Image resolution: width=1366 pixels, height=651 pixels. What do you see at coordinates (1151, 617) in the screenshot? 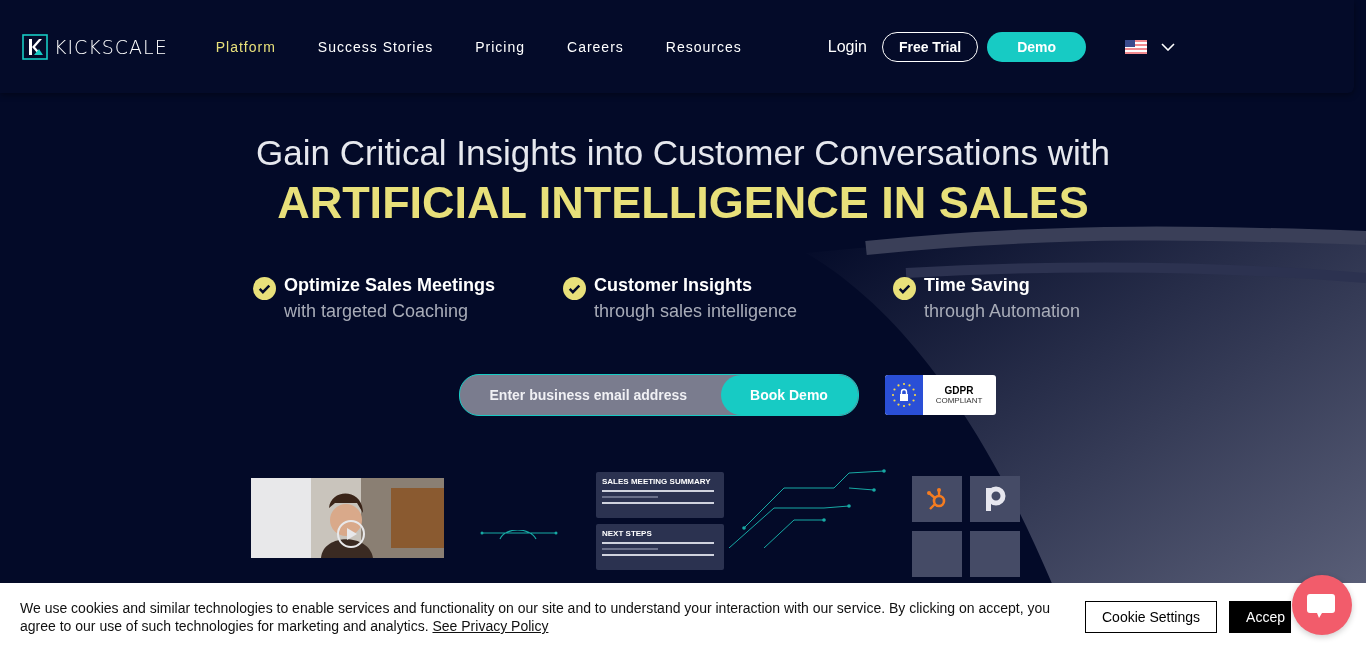
I see `cookie-settings-button: Cookie Settings` at bounding box center [1151, 617].